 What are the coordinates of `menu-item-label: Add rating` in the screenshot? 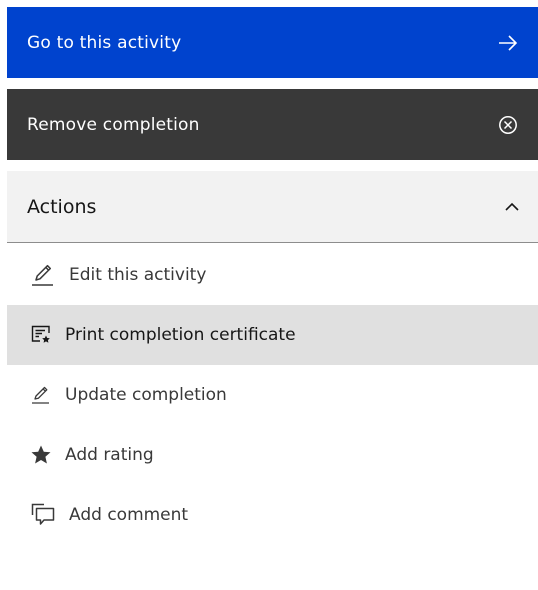 It's located at (109, 455).